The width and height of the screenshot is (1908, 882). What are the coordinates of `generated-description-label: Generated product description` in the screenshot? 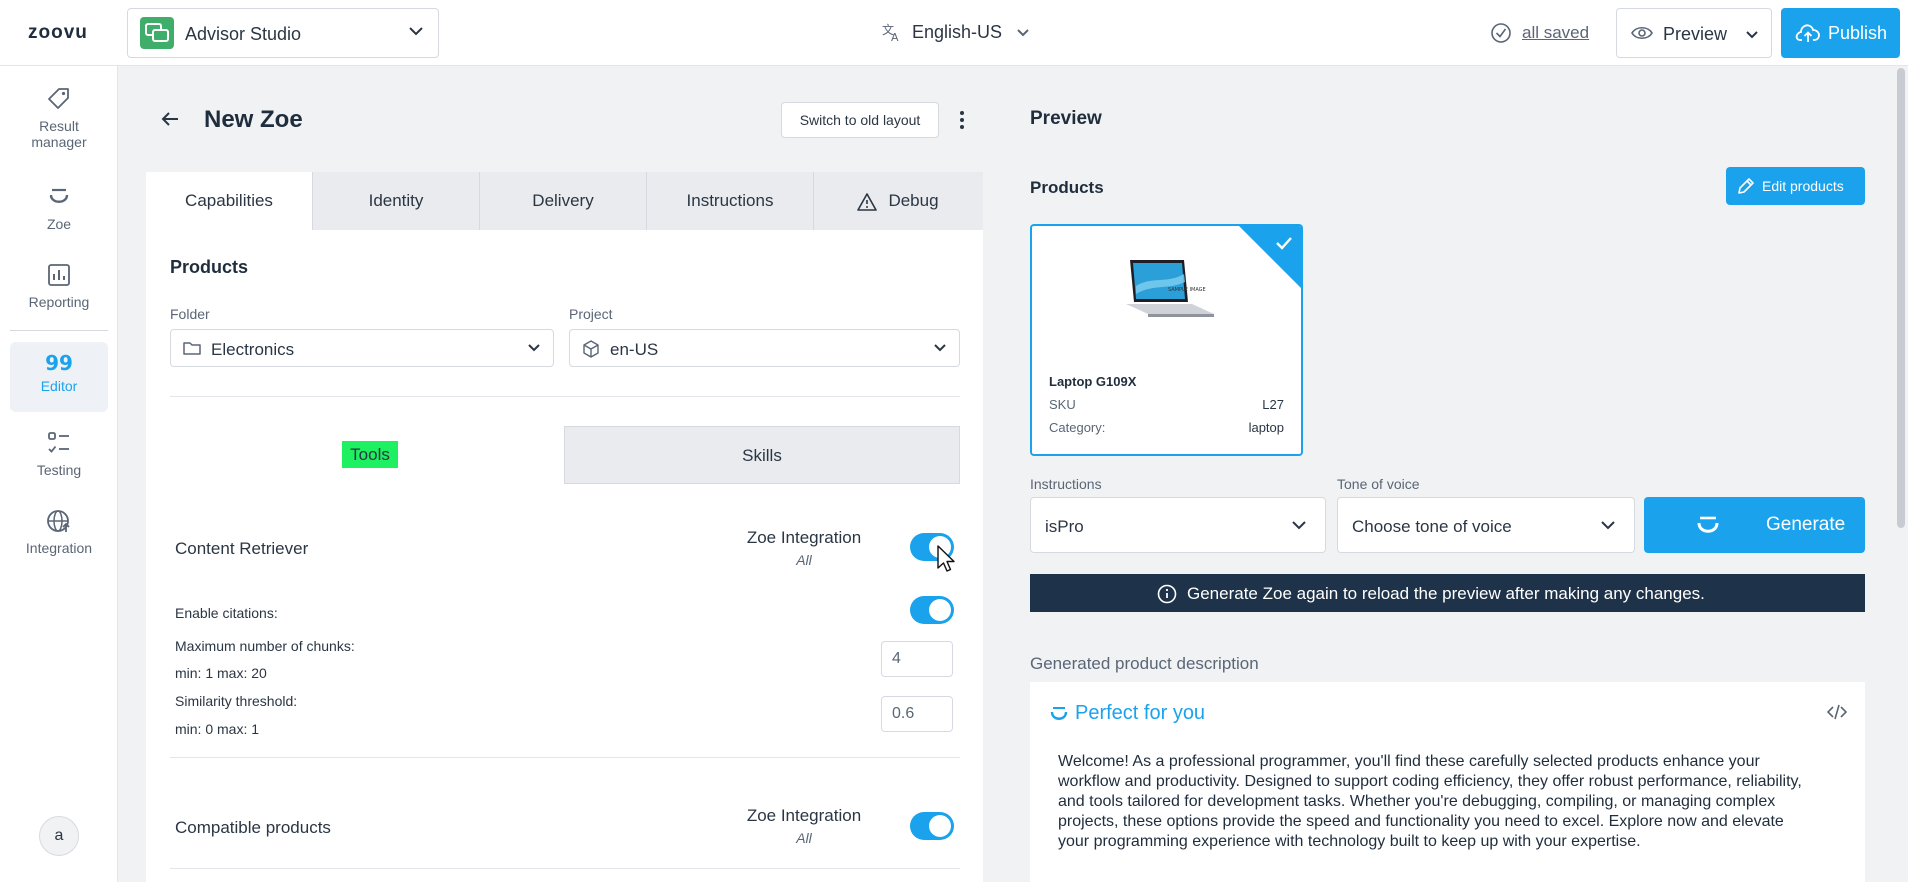 It's located at (1144, 663).